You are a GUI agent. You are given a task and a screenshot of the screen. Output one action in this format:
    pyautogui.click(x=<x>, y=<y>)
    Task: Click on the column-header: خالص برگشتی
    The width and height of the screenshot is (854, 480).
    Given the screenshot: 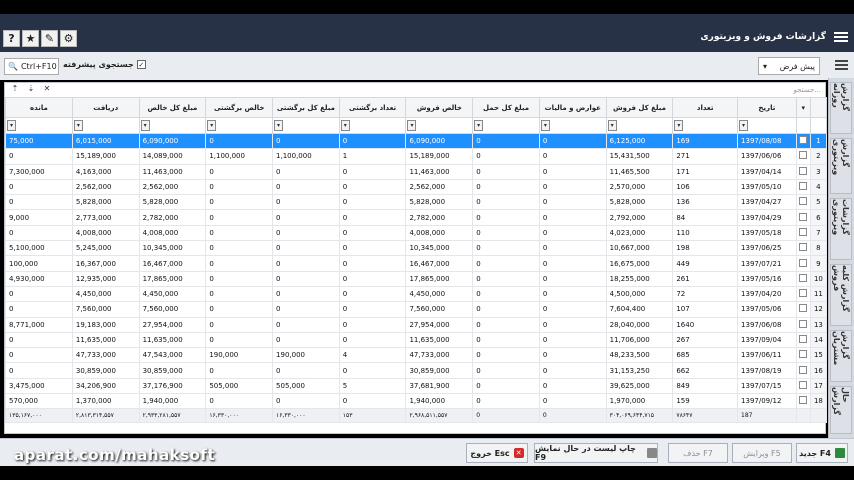 What is the action you would take?
    pyautogui.click(x=239, y=107)
    